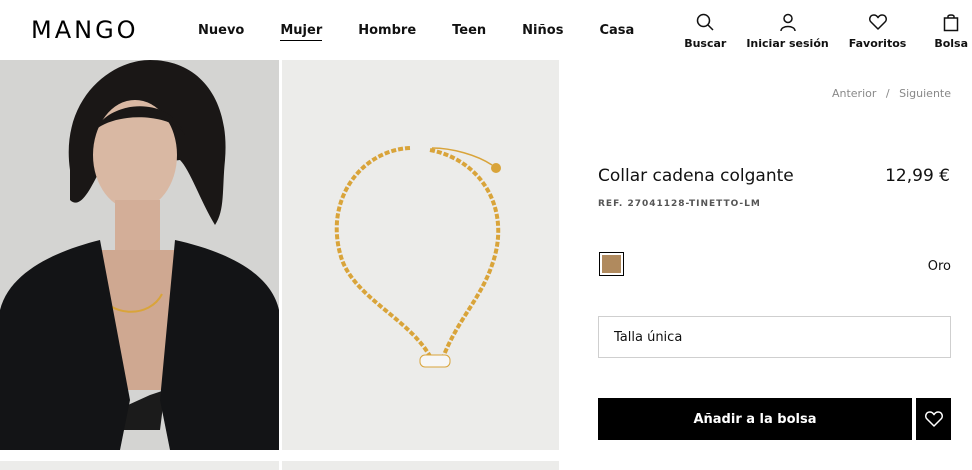 Image resolution: width=972 pixels, height=470 pixels. I want to click on main-nav: Nuevo Mujer Hombre Teen Niños Casa, so click(434, 31).